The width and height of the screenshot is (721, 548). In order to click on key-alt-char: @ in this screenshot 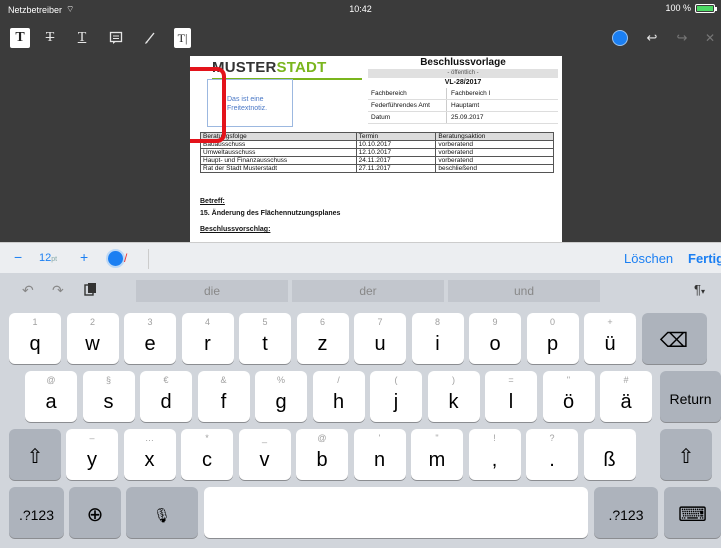, I will do `click(322, 438)`.